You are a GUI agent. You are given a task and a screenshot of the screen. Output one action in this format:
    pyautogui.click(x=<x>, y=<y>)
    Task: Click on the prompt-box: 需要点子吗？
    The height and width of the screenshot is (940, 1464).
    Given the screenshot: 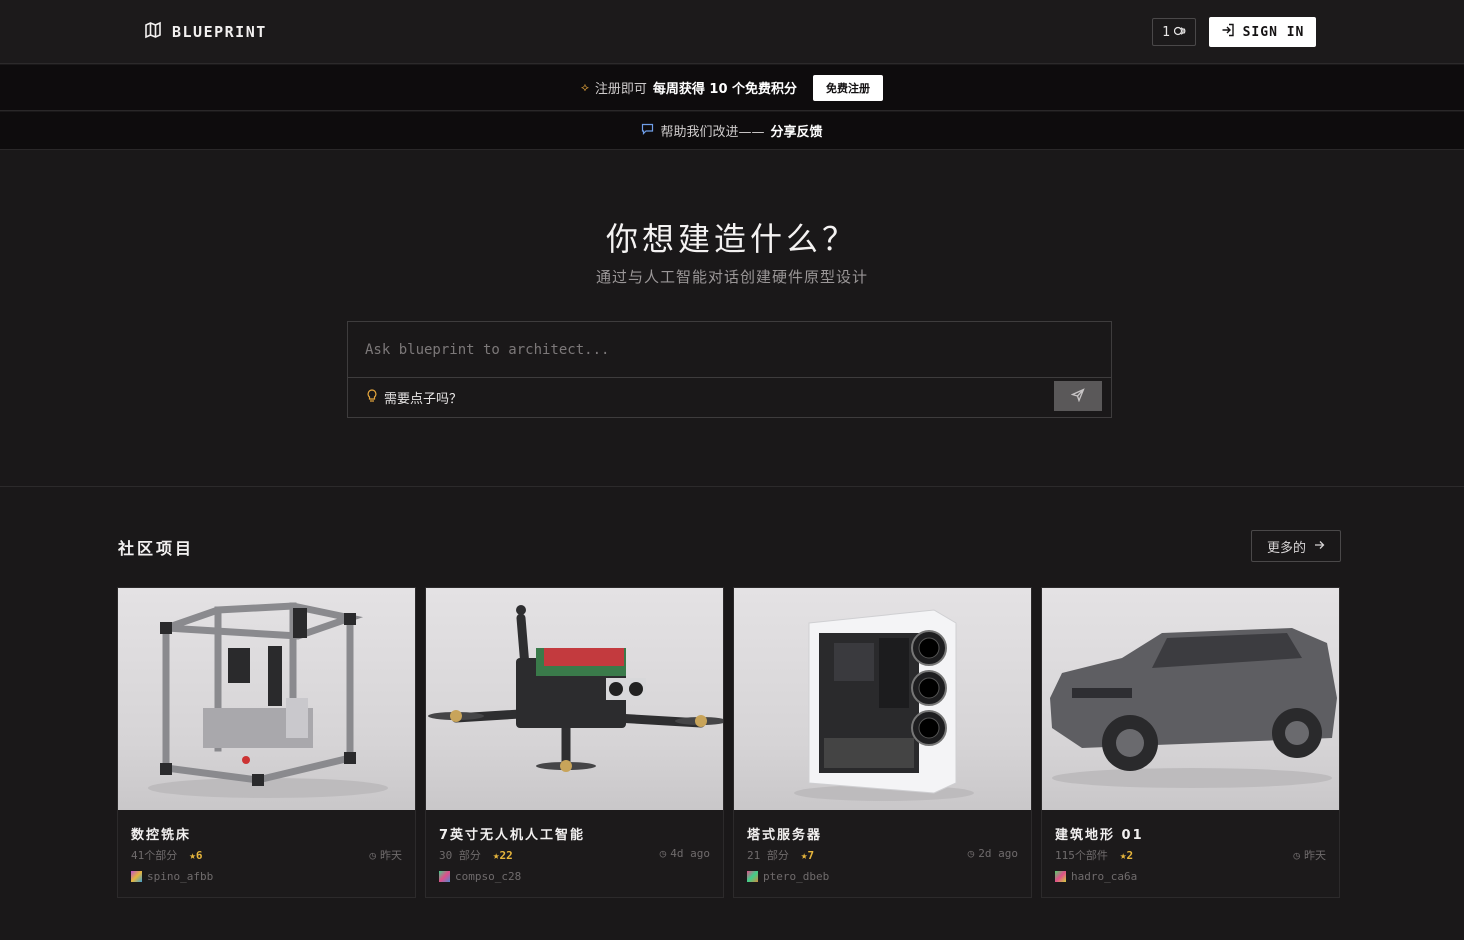 What is the action you would take?
    pyautogui.click(x=729, y=369)
    